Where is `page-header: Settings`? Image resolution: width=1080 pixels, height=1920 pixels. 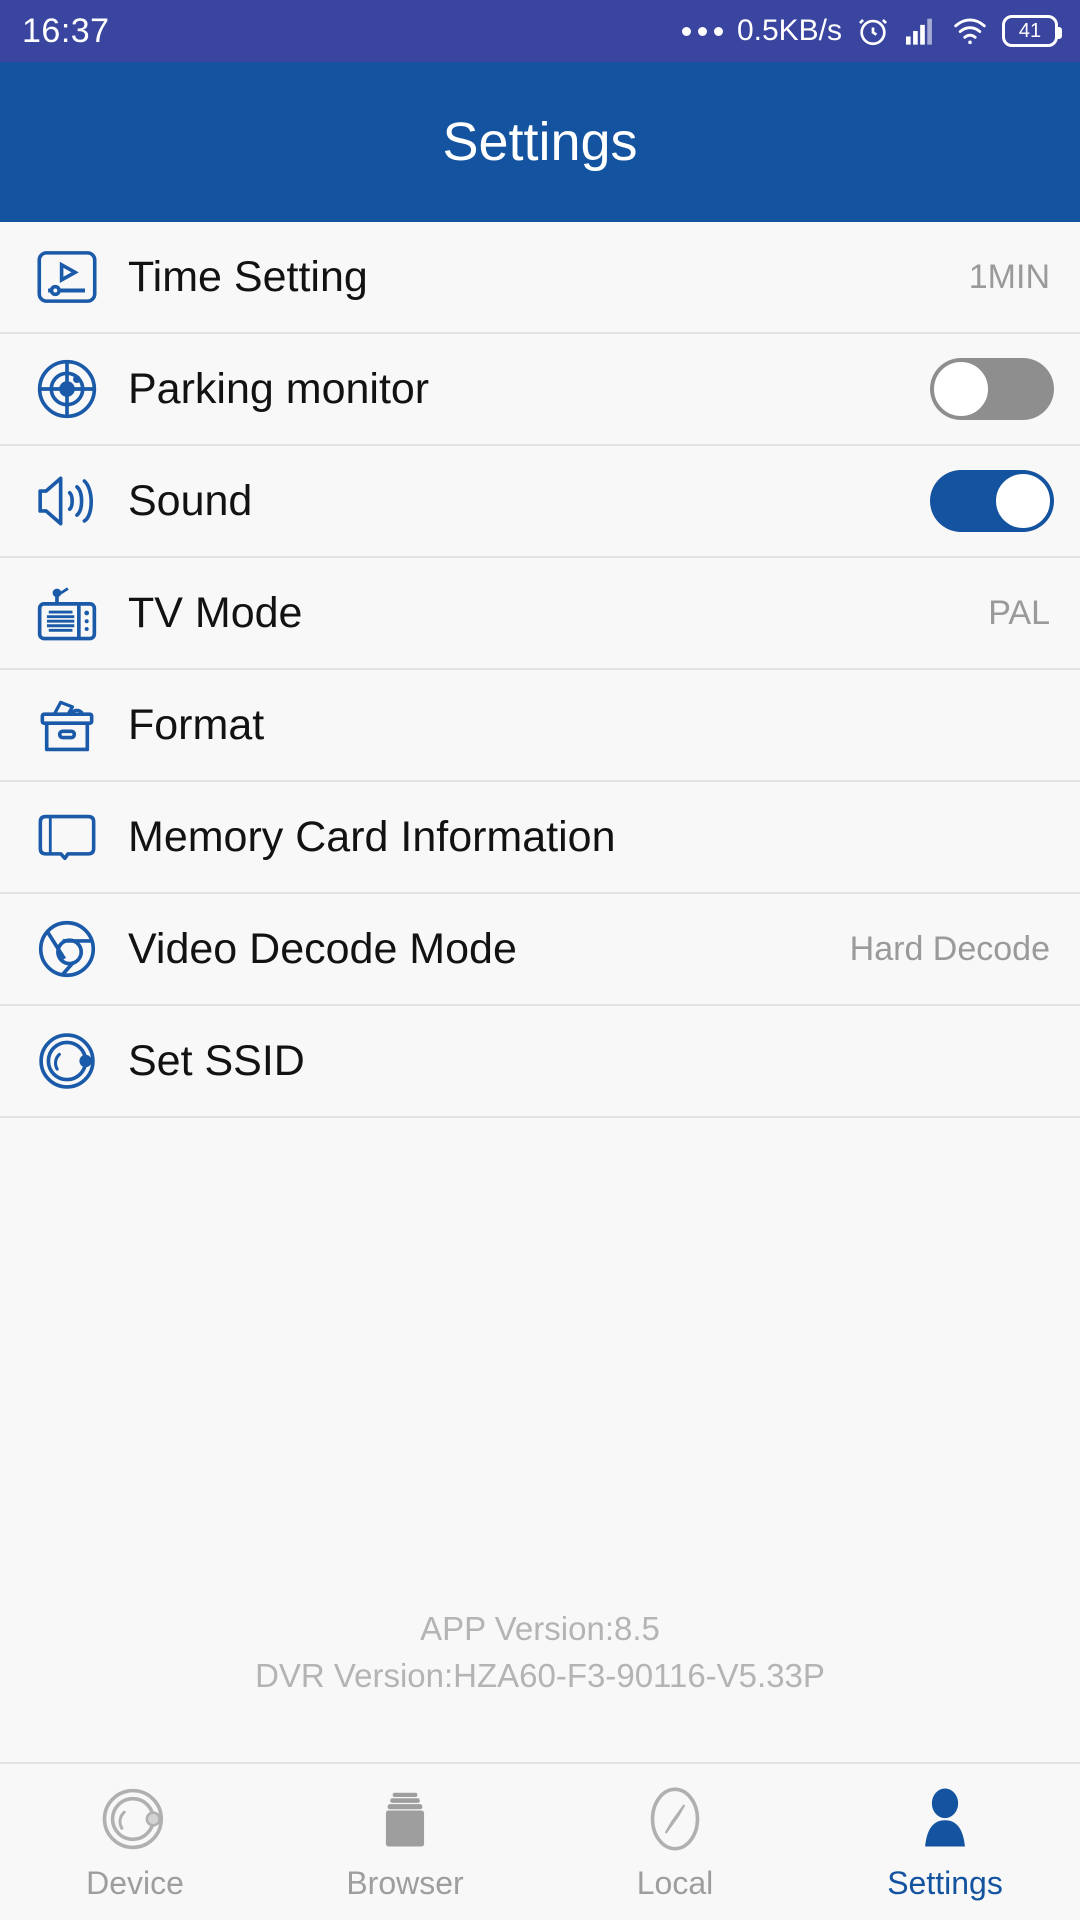 page-header: Settings is located at coordinates (540, 142).